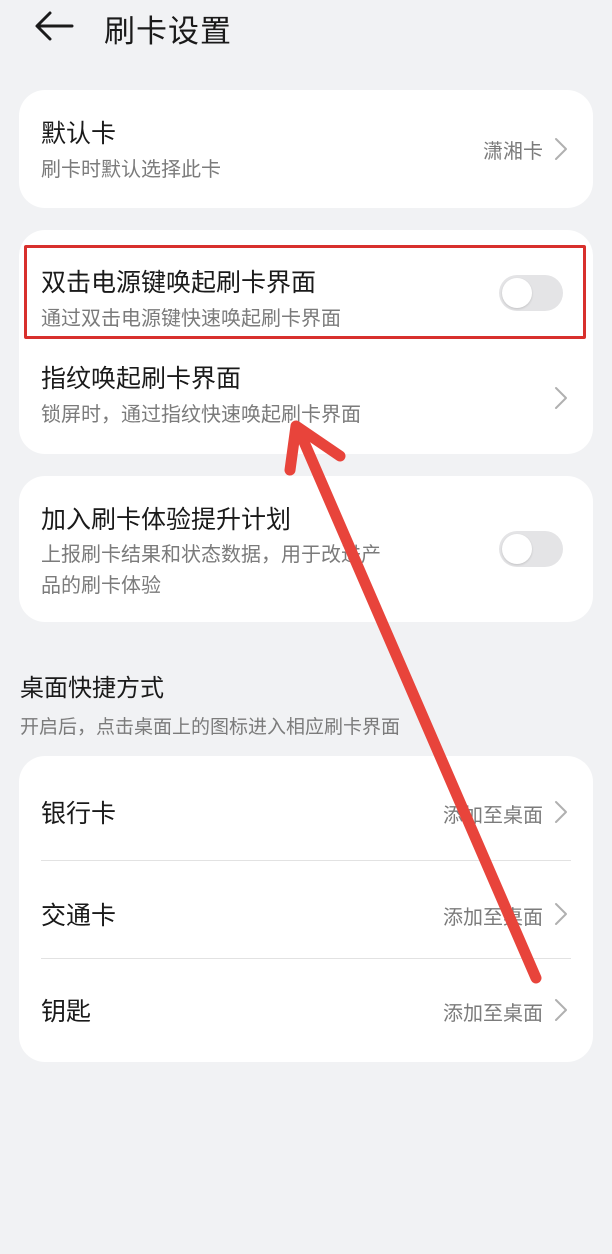  I want to click on shortcut-row-transit-card: 交通卡 添加至桌面, so click(306, 909).